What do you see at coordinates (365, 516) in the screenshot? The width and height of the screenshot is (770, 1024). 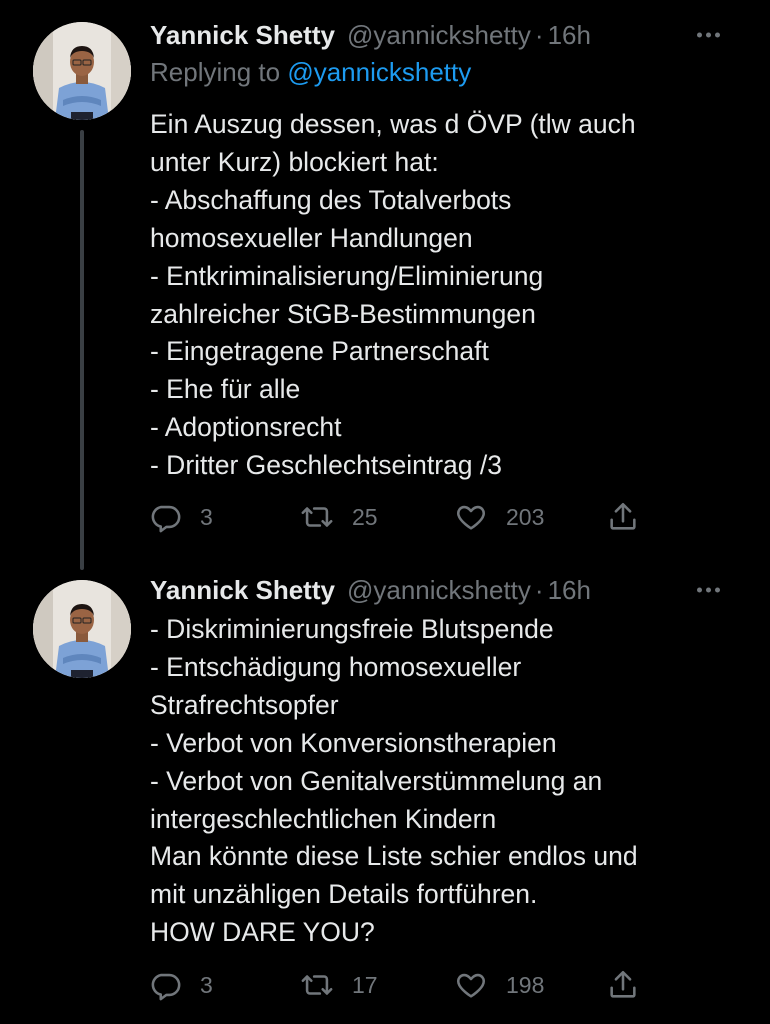 I see `retweet-count: 25` at bounding box center [365, 516].